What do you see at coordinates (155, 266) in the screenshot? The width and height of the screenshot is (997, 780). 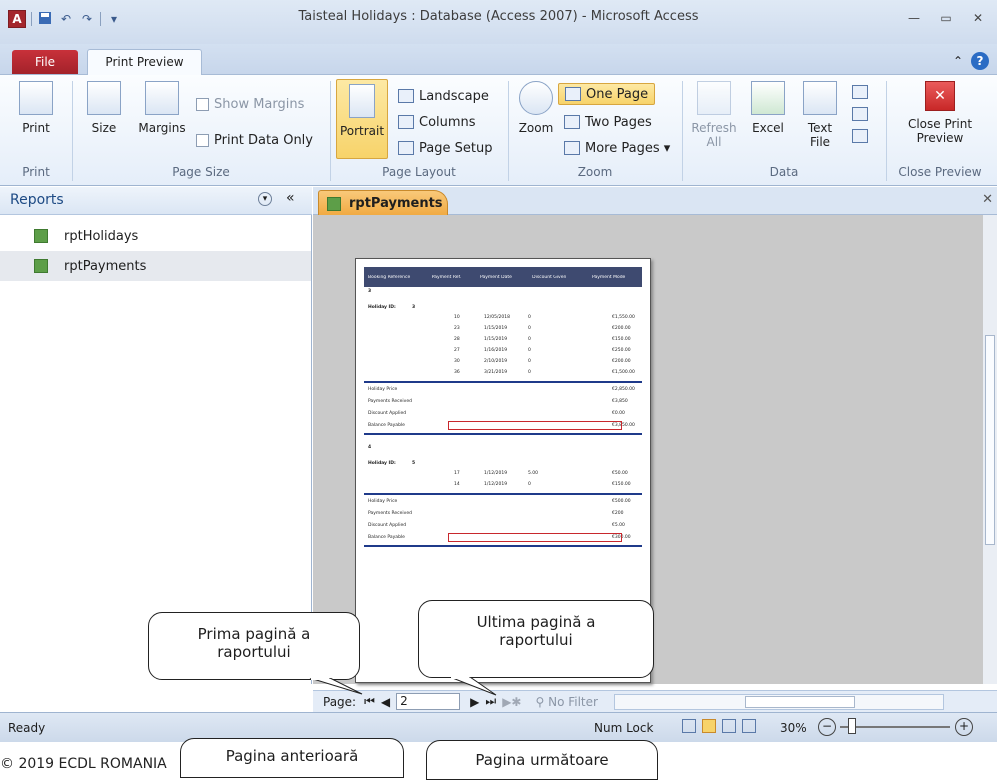 I see `nav-item-rptpayments: rptPayments` at bounding box center [155, 266].